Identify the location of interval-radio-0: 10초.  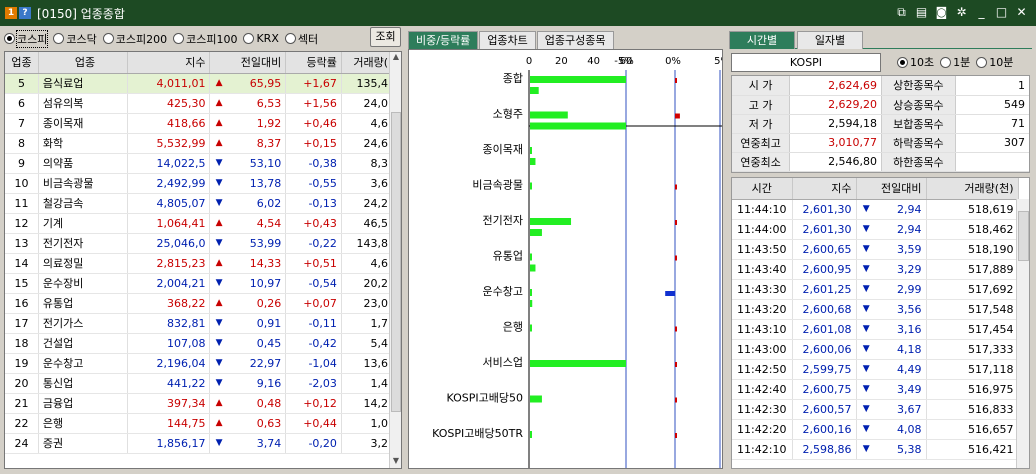
(915, 62).